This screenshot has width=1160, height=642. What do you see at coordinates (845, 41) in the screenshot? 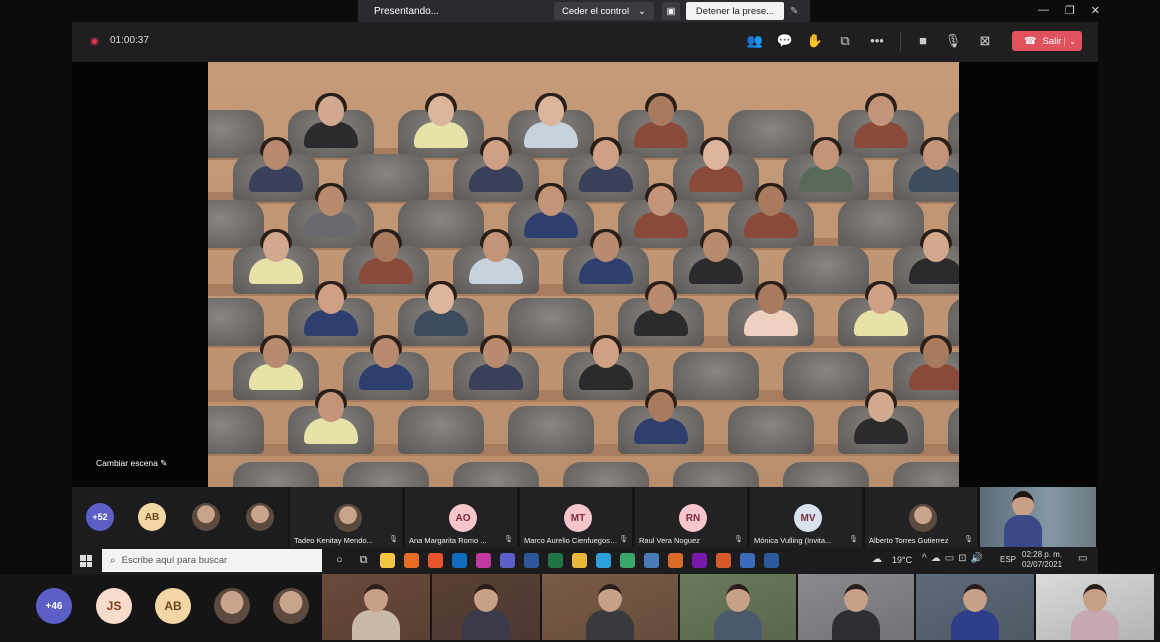
I see `rooms-icon: ⧉` at bounding box center [845, 41].